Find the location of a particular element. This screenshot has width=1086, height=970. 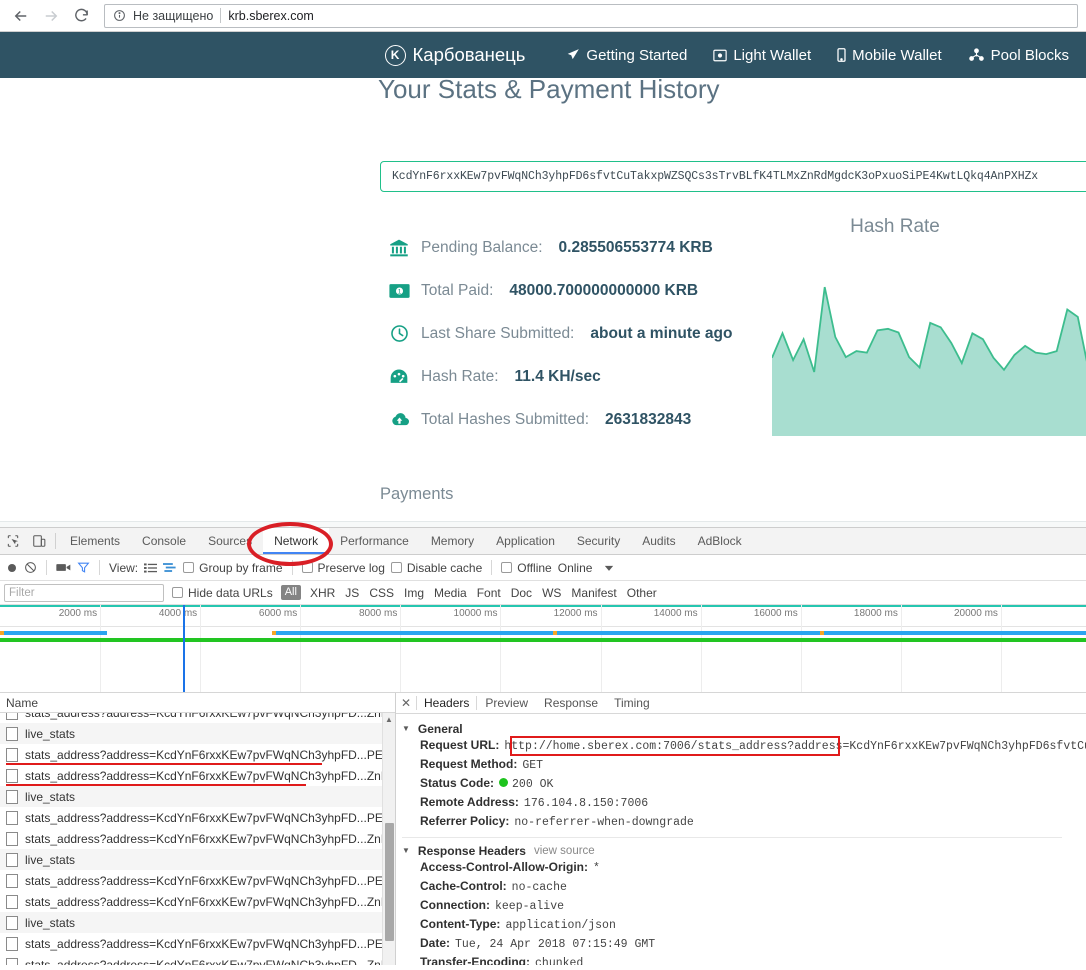

general-title: General is located at coordinates (440, 728).